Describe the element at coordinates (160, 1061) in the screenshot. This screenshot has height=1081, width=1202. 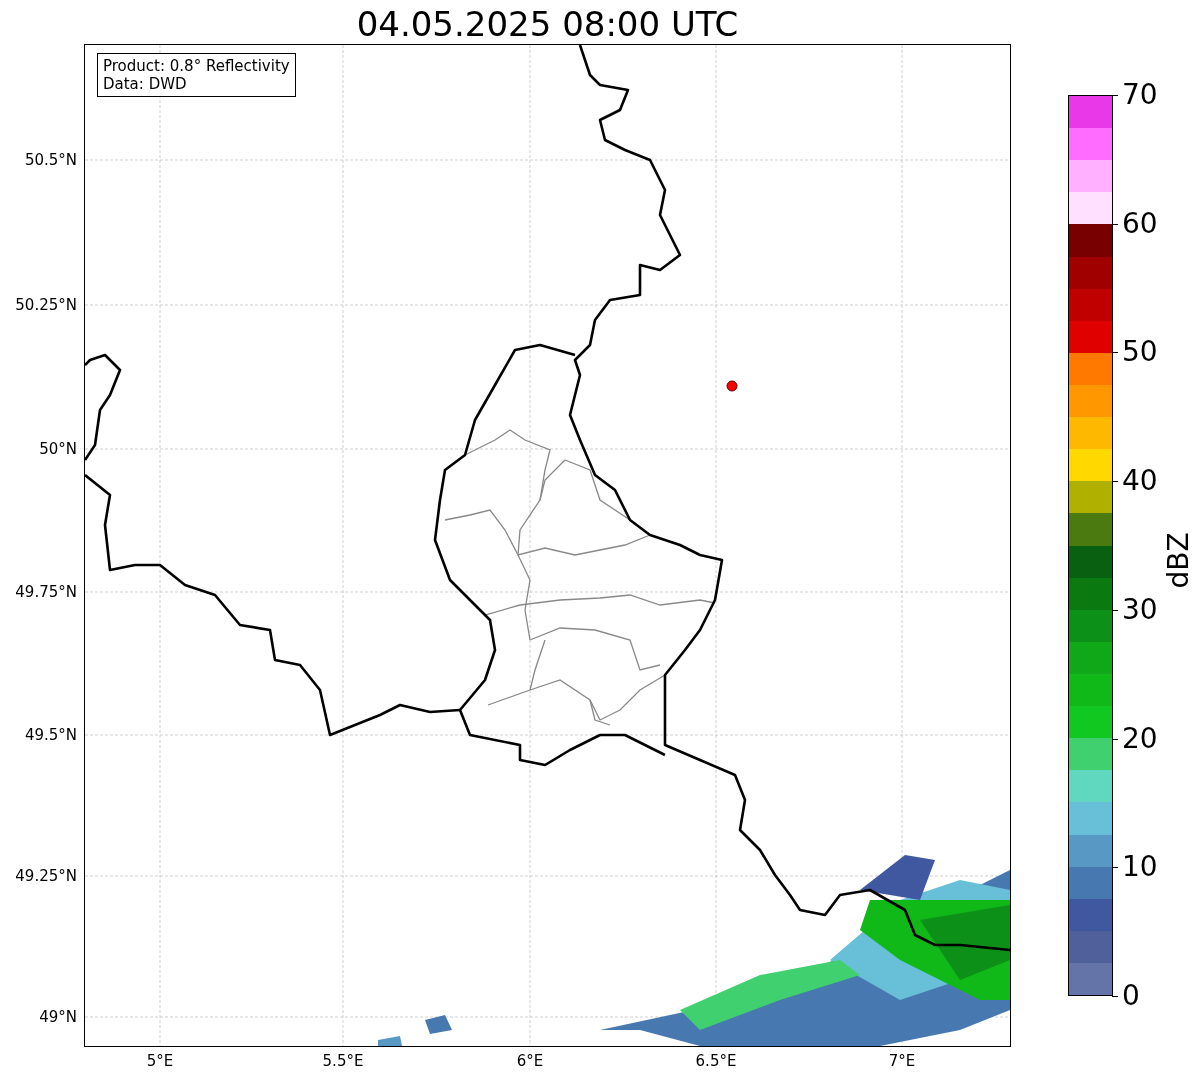
I see `x-tick-label: 5°E` at that location.